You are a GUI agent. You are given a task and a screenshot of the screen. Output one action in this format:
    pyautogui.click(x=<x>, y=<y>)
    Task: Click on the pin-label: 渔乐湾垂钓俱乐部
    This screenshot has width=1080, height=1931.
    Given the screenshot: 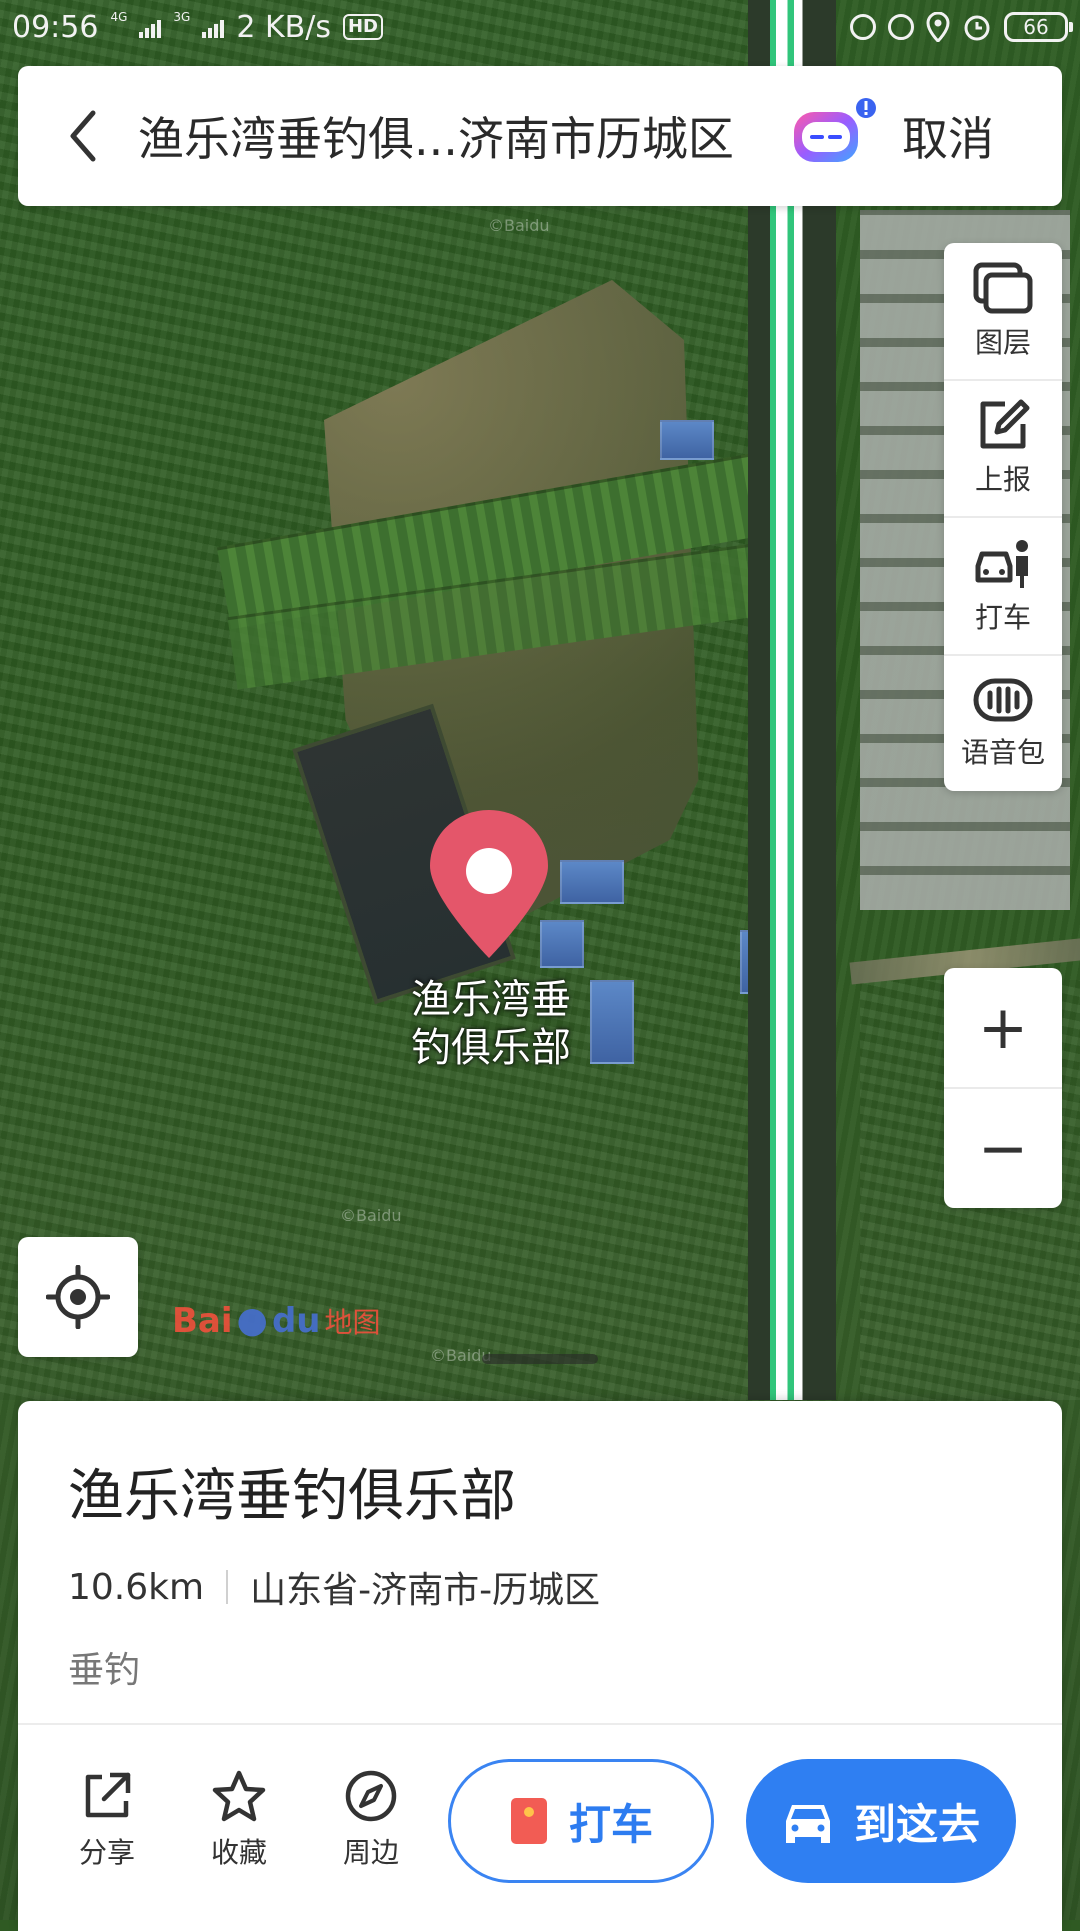 What is the action you would take?
    pyautogui.click(x=491, y=1024)
    